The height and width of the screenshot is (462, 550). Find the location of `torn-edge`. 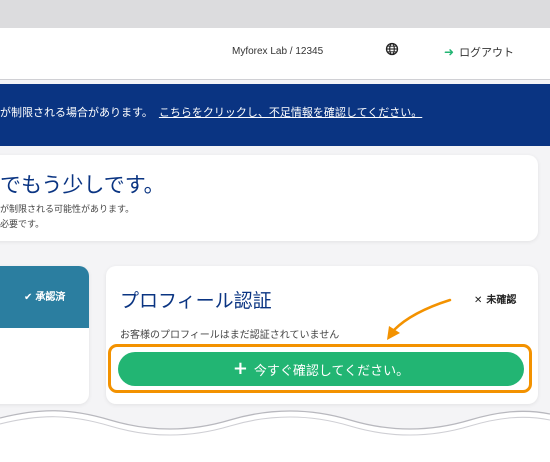

torn-edge is located at coordinates (275, 436).